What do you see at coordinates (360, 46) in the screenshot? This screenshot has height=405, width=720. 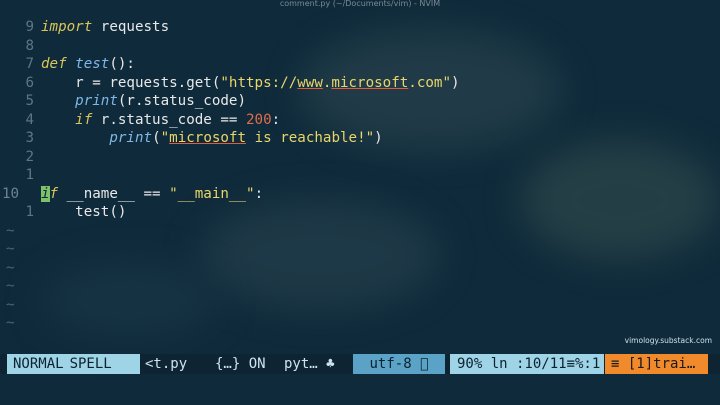 I see `code-line: 8` at bounding box center [360, 46].